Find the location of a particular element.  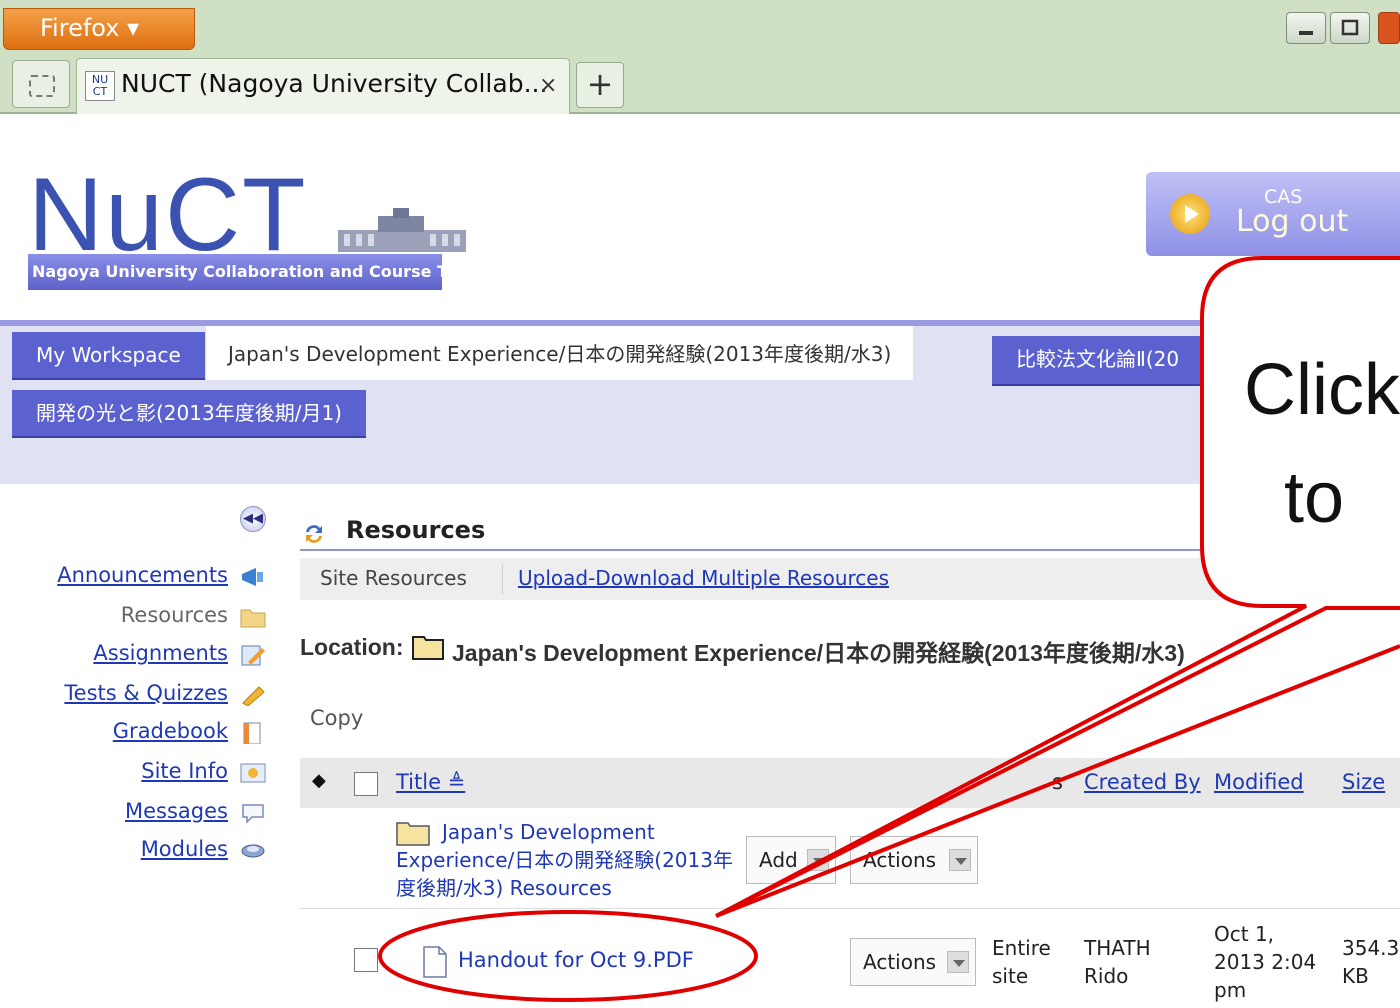

title-divider is located at coordinates (850, 550).